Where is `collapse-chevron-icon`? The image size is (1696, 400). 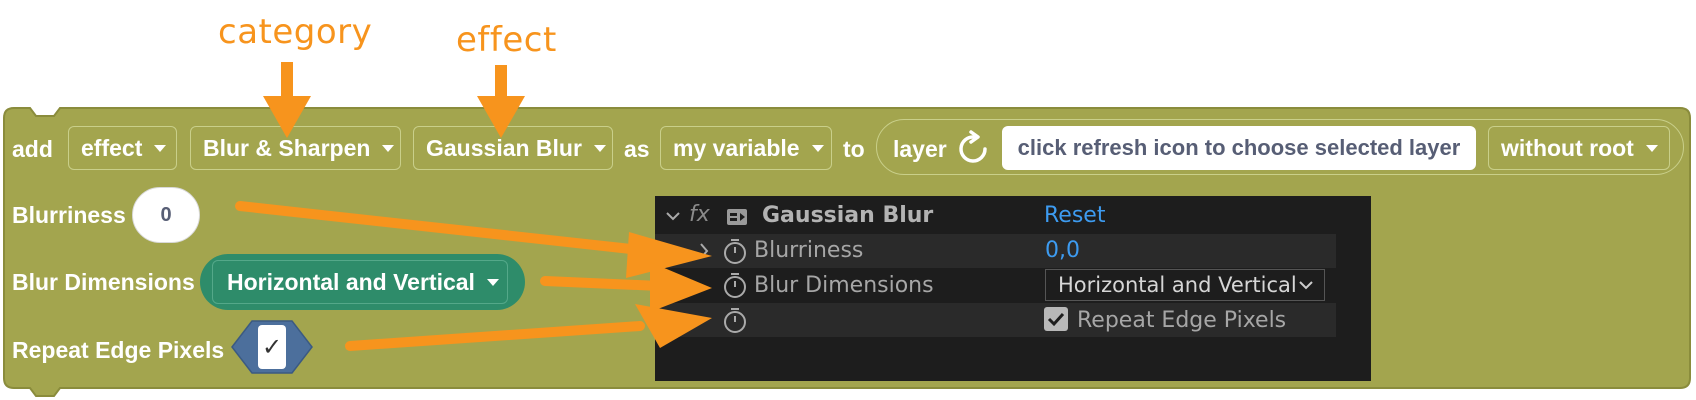
collapse-chevron-icon is located at coordinates (673, 216).